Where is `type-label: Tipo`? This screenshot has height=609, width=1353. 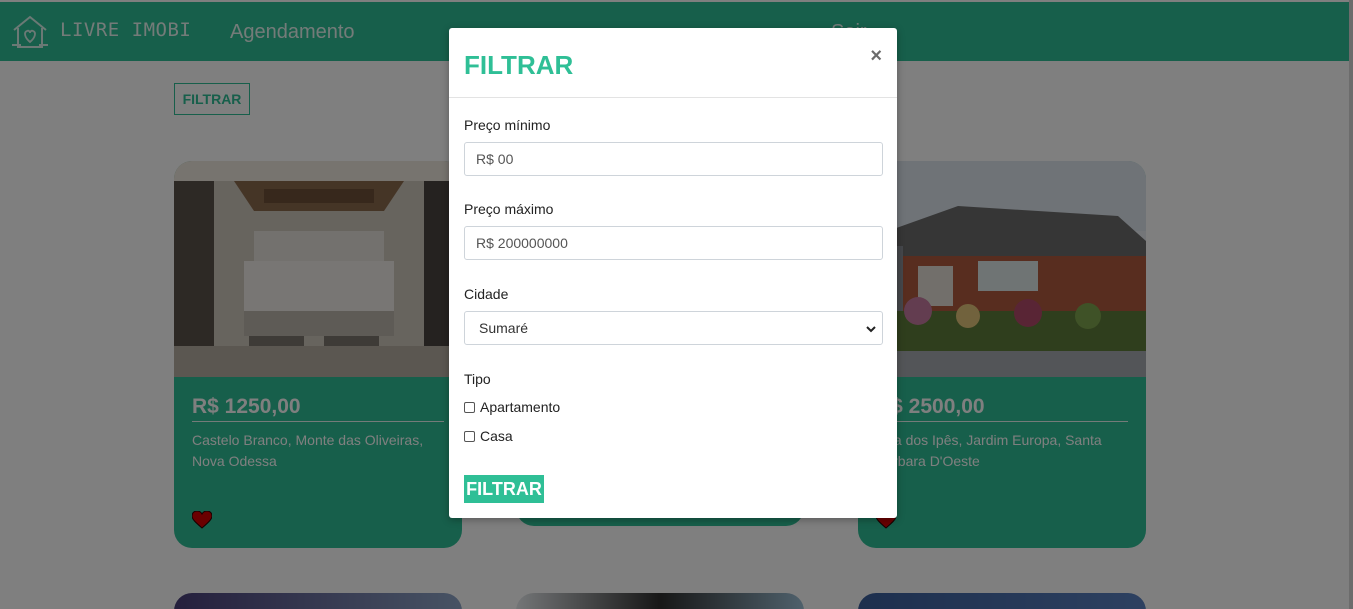 type-label: Tipo is located at coordinates (477, 379).